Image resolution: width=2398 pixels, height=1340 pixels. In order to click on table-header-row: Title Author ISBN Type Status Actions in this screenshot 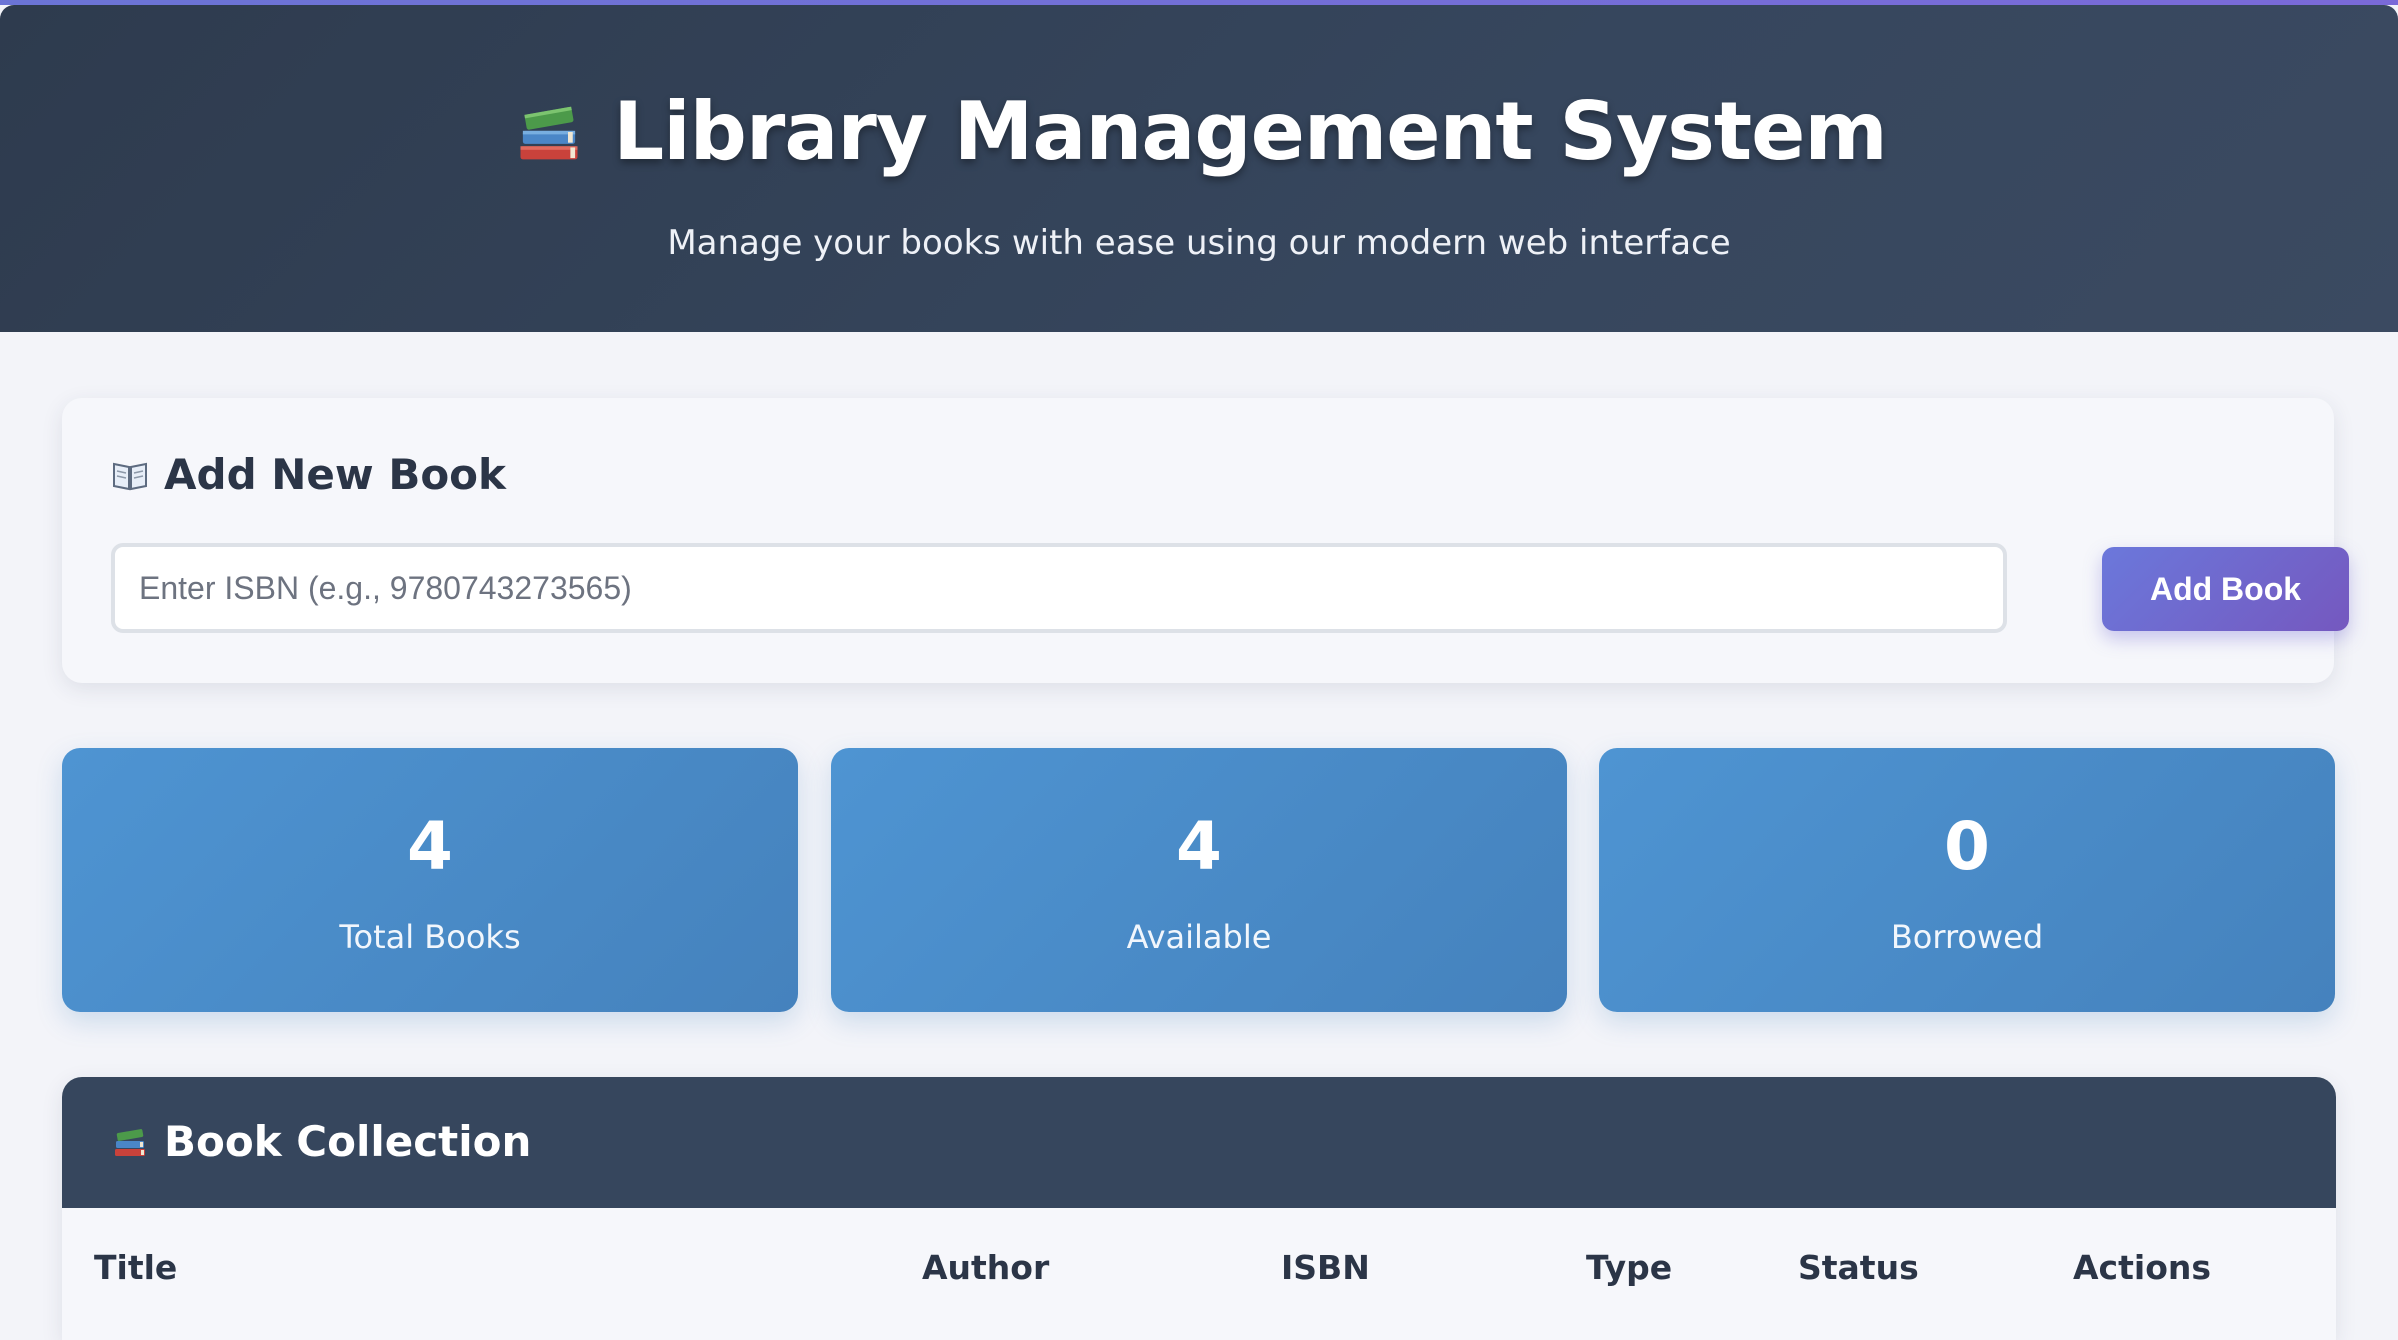, I will do `click(1199, 1274)`.